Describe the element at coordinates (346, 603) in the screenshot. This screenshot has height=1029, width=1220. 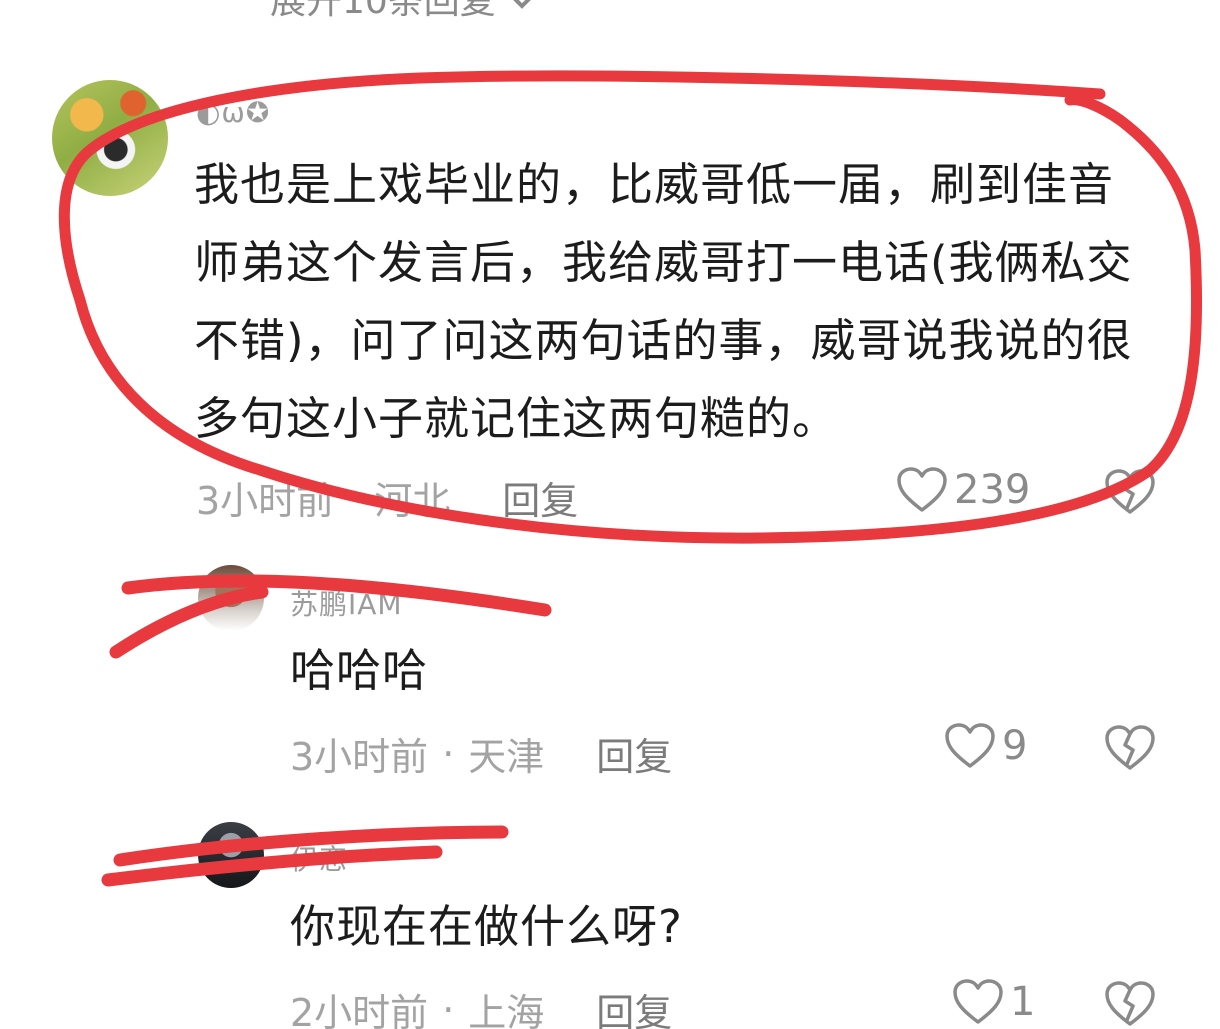
I see `comment-username: 苏鹏IAM` at that location.